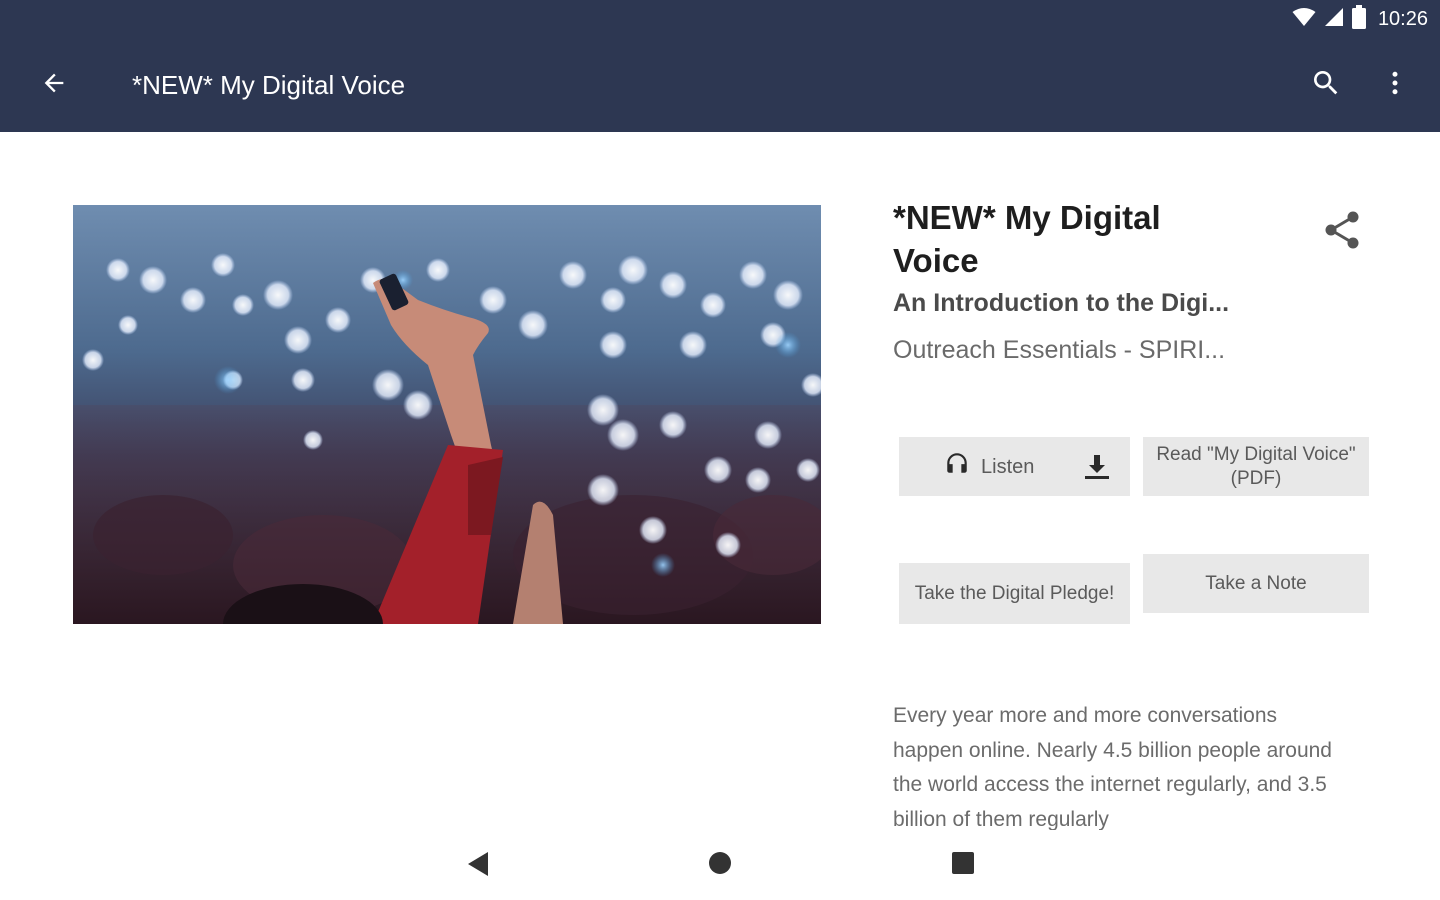 Image resolution: width=1440 pixels, height=900 pixels. I want to click on back-button, so click(54, 85).